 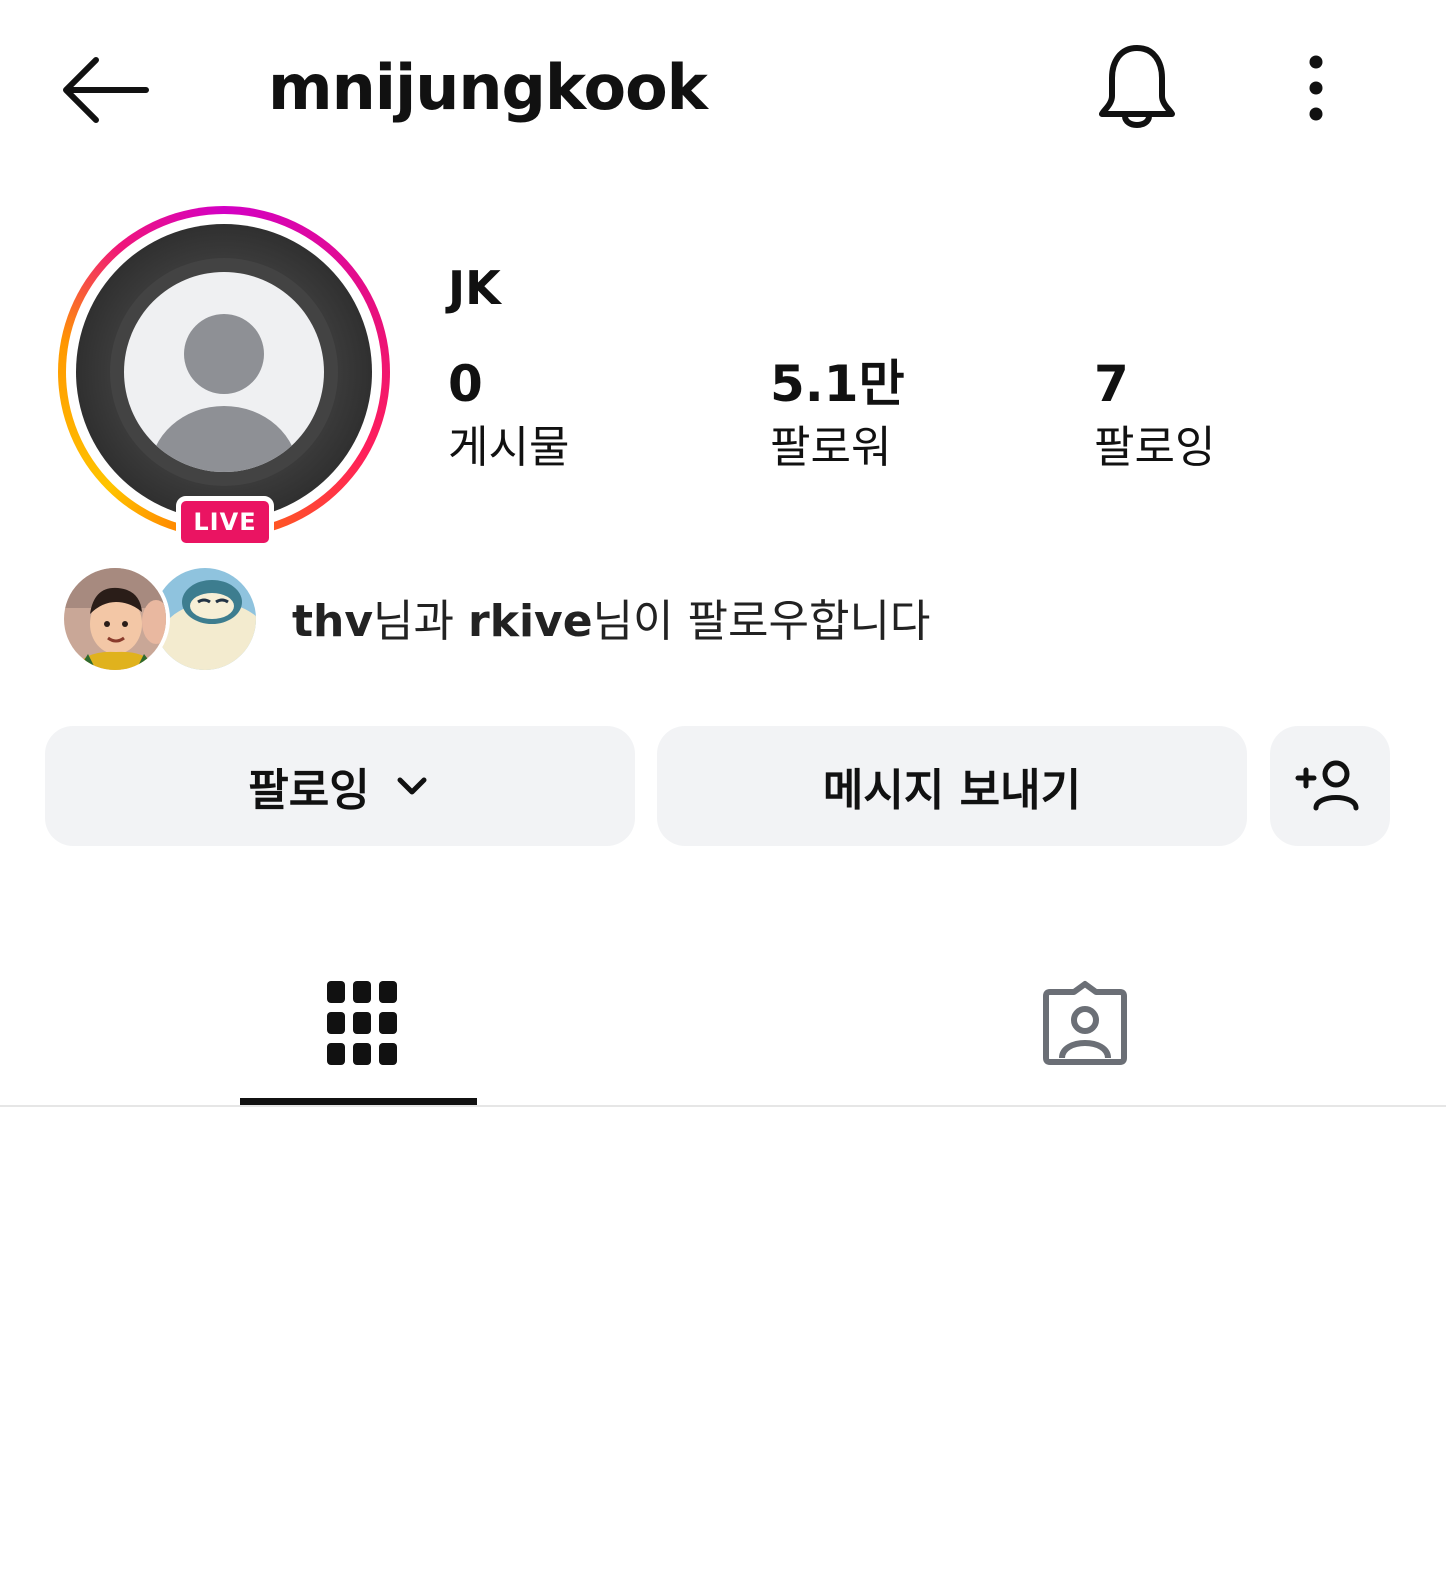 I want to click on child-photo-avatar-image, so click(x=115, y=619).